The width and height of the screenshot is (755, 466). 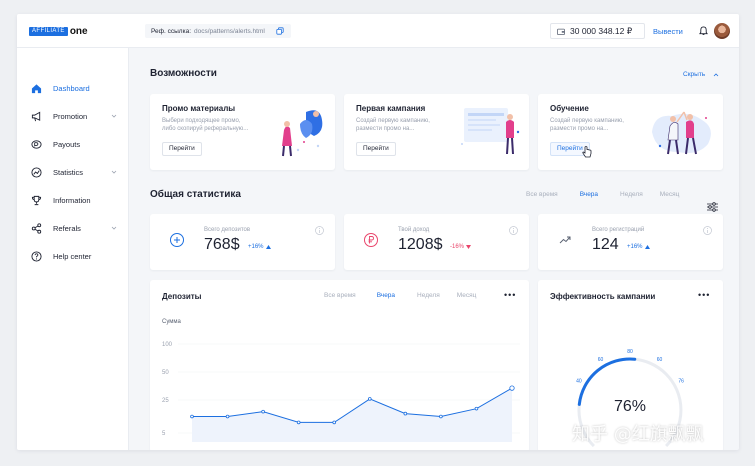 I want to click on promo-card-desc-line: Создай первую кампанию,, so click(x=587, y=121).